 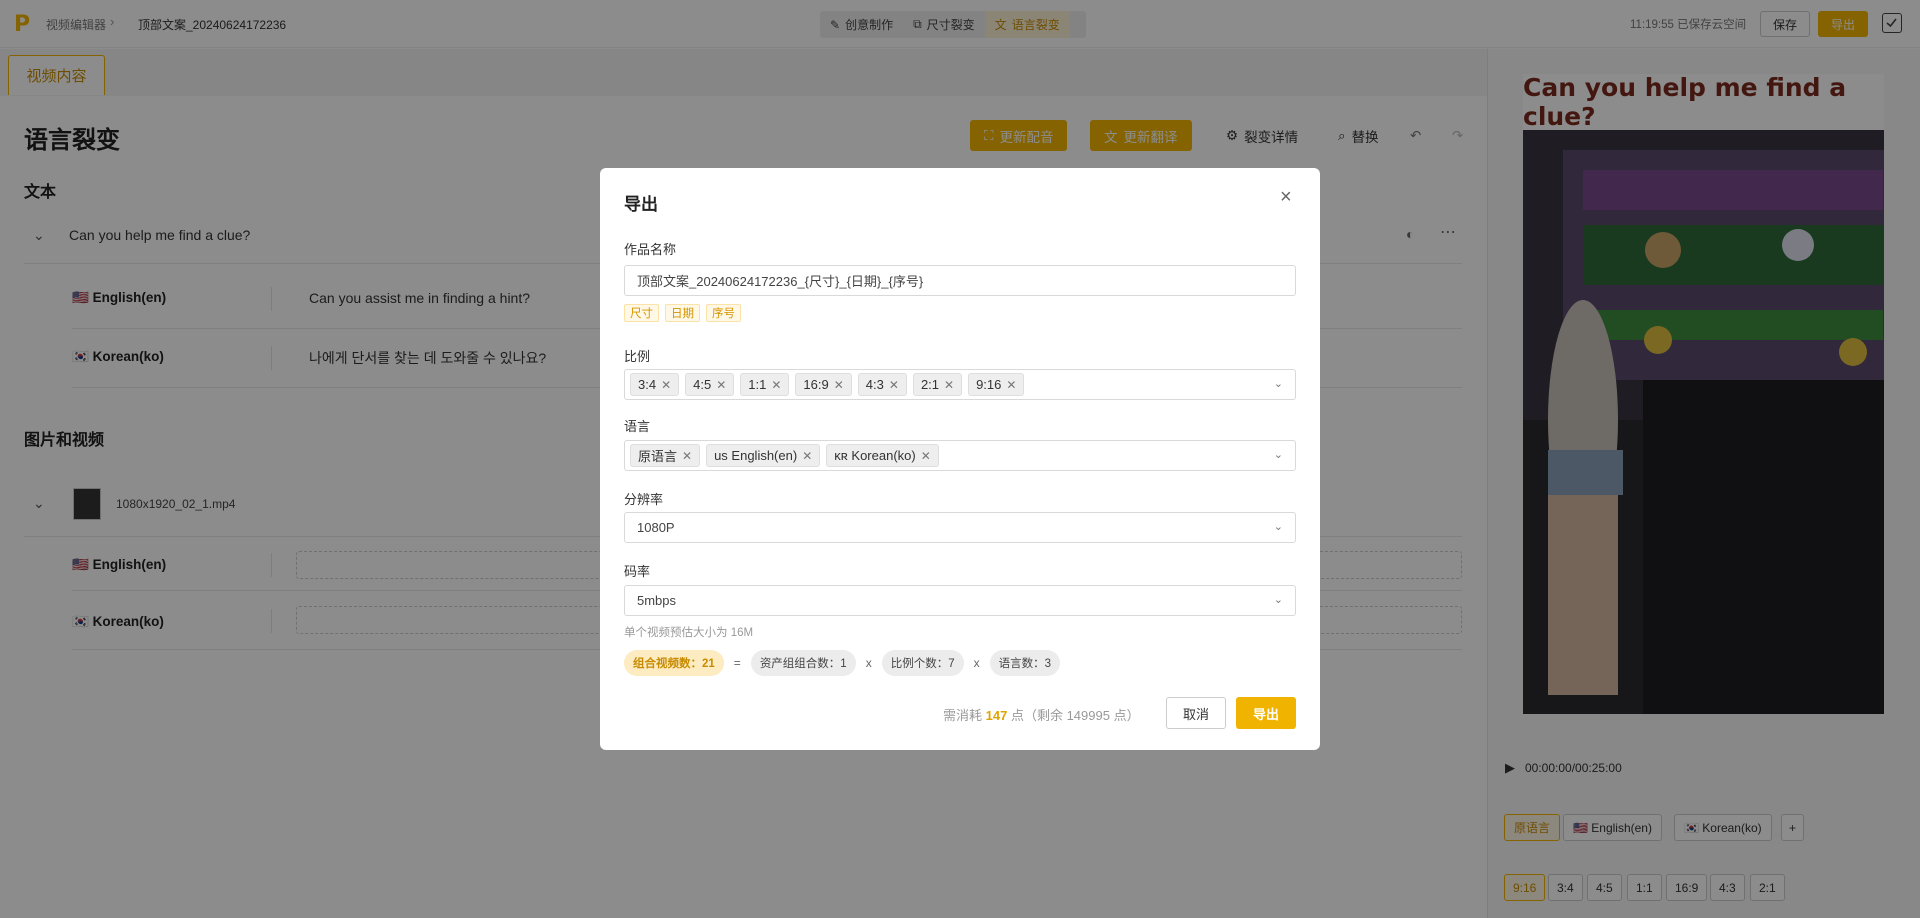 I want to click on ratio-tag-label: 9:16, so click(x=989, y=384).